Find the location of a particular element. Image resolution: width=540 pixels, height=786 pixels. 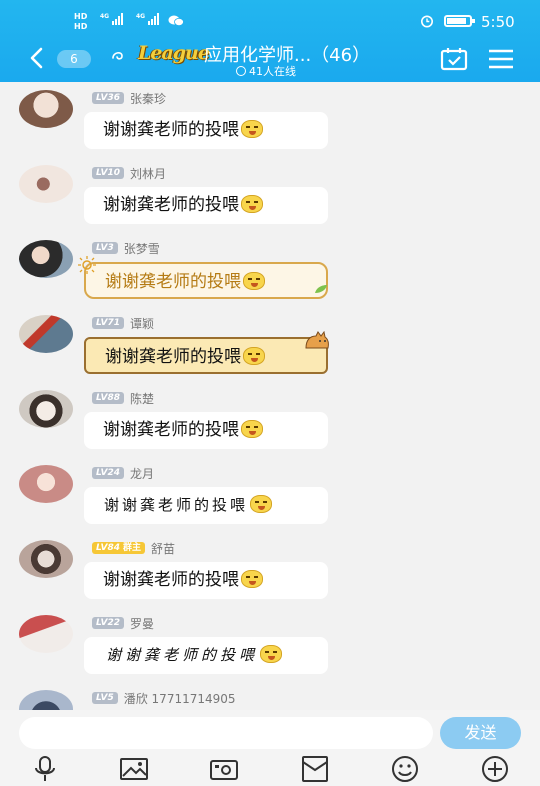

camera-icon is located at coordinates (224, 769).